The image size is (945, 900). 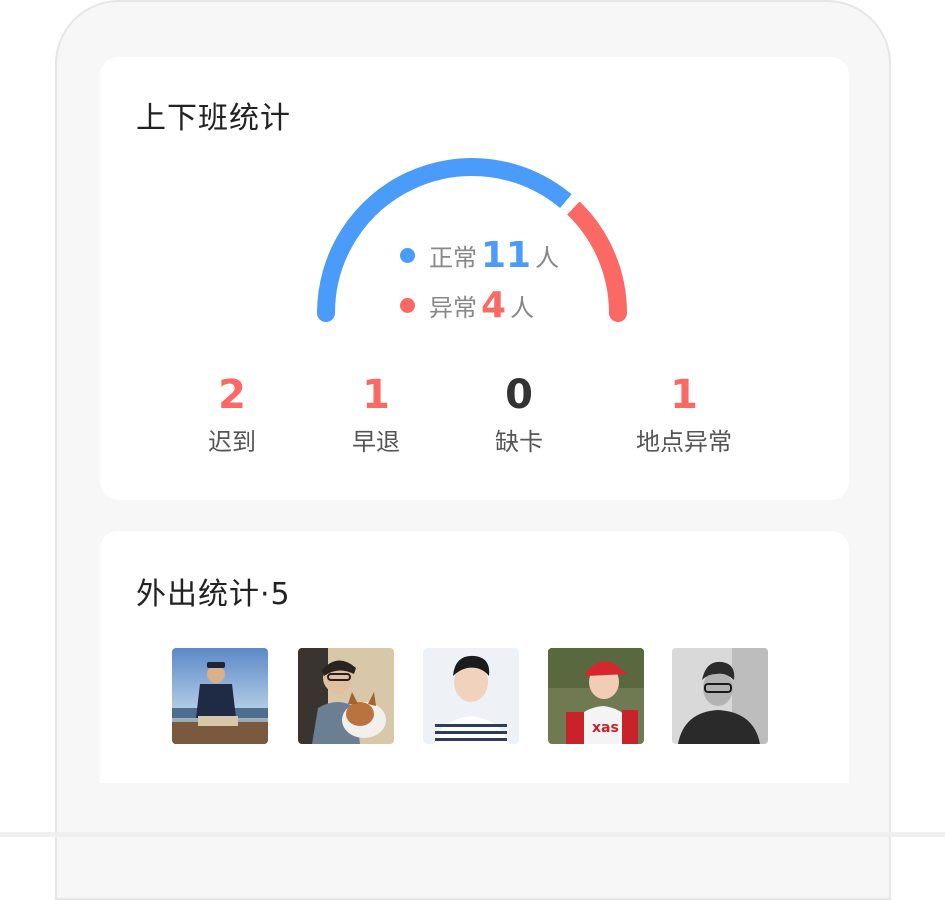 What do you see at coordinates (376, 442) in the screenshot?
I see `stat-early-leave-label: 早退` at bounding box center [376, 442].